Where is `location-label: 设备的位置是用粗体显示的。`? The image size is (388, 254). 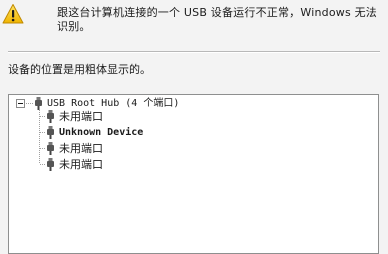
location-label: 设备的位置是用粗体显示的。 is located at coordinates (79, 69).